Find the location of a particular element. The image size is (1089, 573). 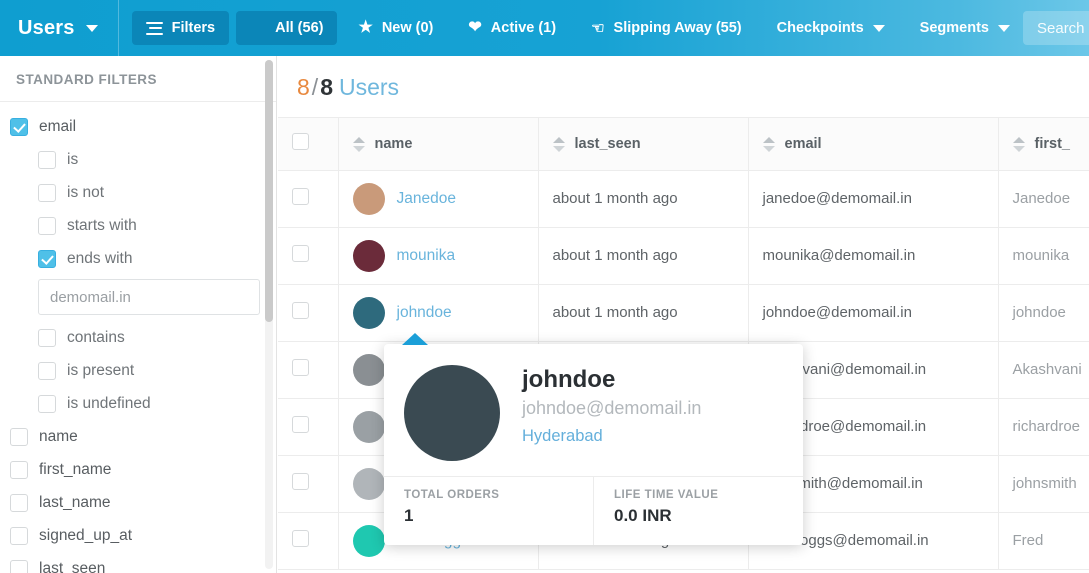

search-input: Search is located at coordinates (1056, 28).